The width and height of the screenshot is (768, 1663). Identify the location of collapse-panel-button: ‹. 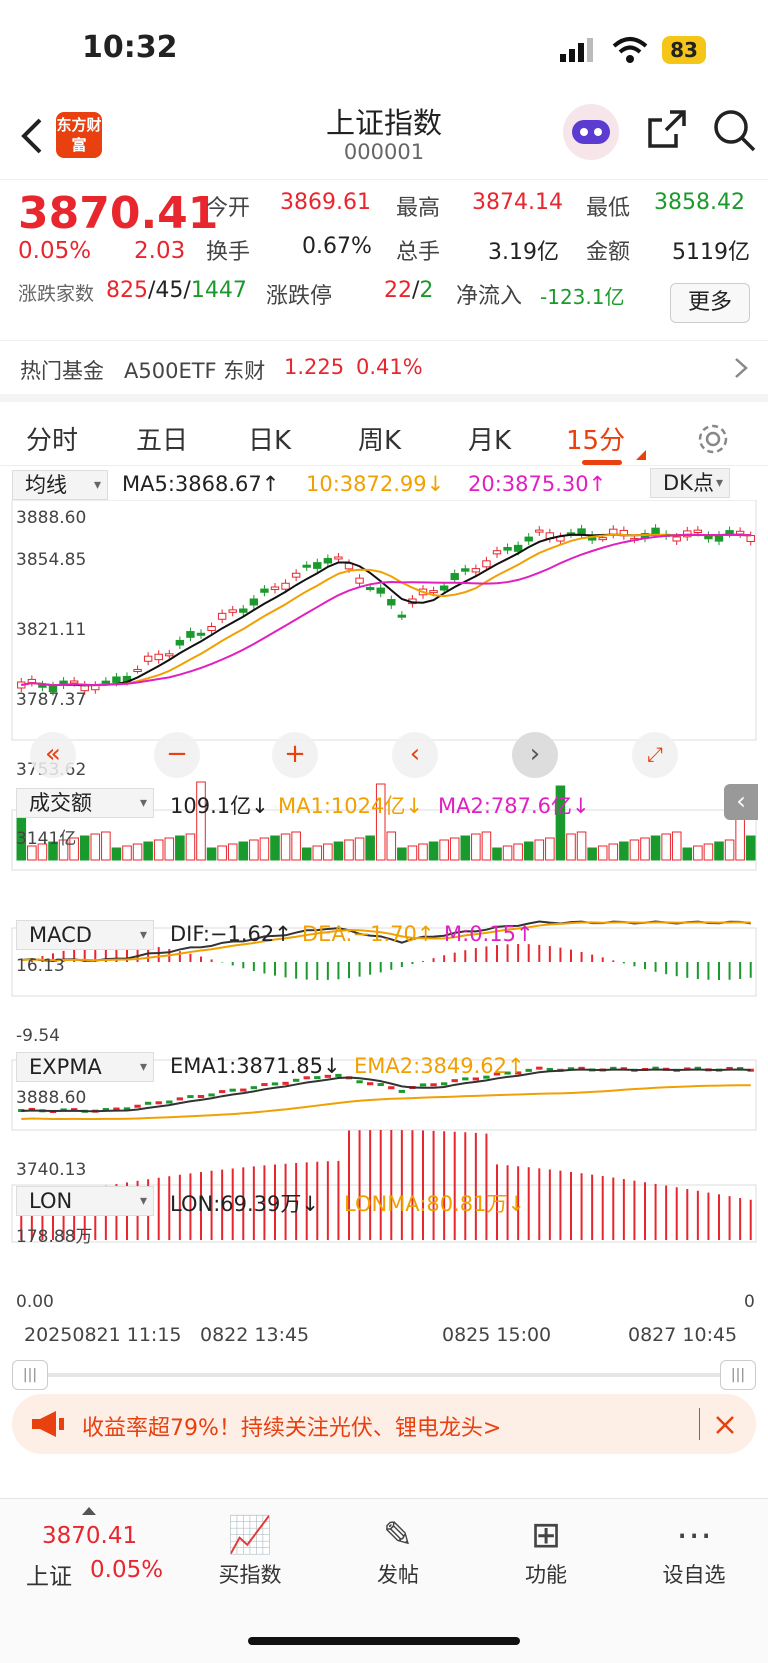
(741, 802).